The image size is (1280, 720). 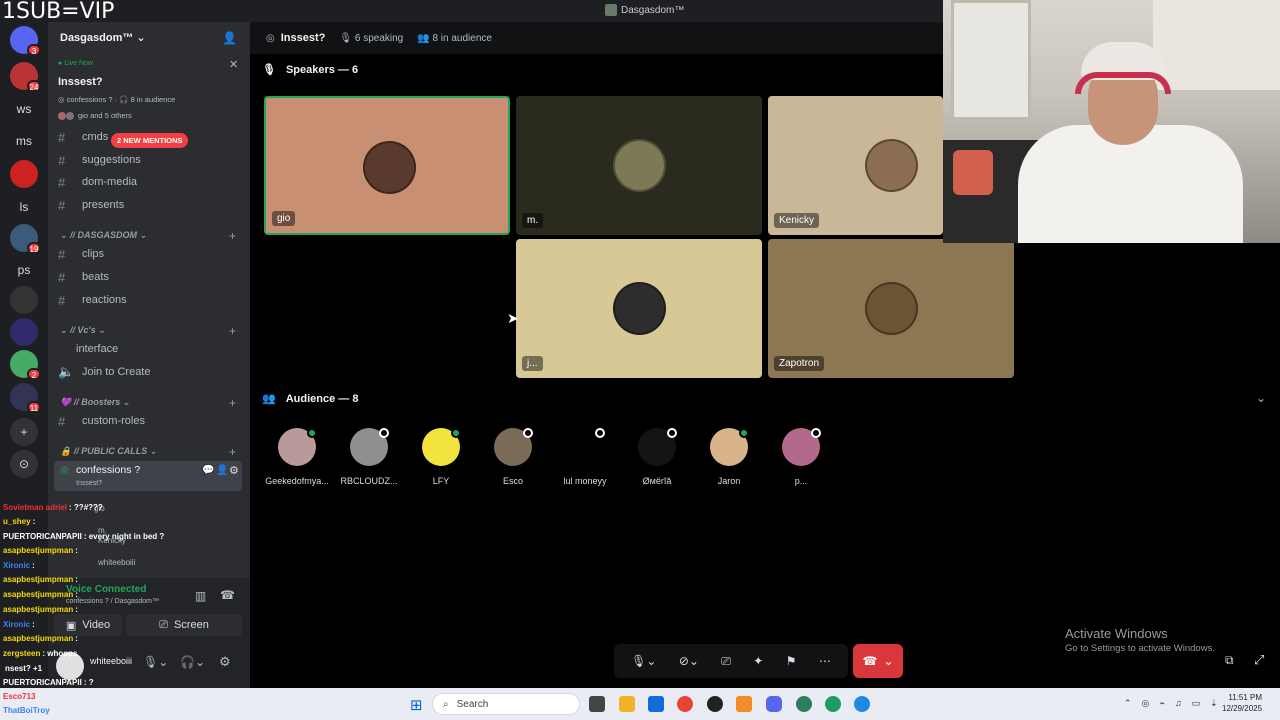 I want to click on vlc-icon, so click(x=744, y=704).